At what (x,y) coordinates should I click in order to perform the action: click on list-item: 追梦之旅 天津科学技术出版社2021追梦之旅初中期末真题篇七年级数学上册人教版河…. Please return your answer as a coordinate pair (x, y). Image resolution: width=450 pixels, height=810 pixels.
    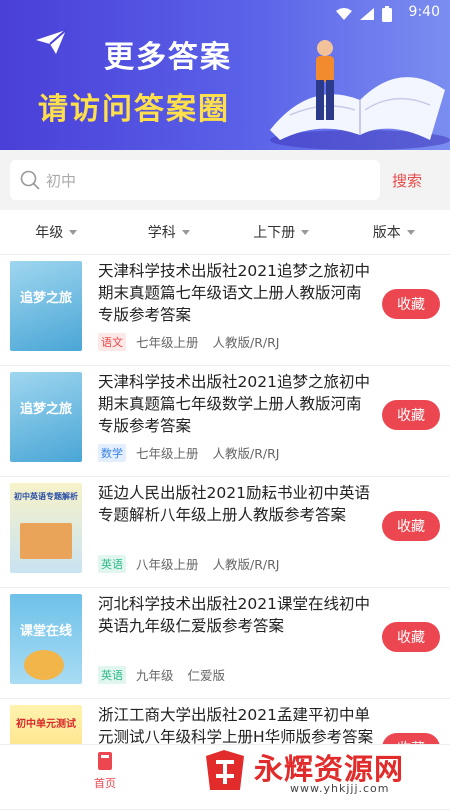
    Looking at the image, I should click on (225, 421).